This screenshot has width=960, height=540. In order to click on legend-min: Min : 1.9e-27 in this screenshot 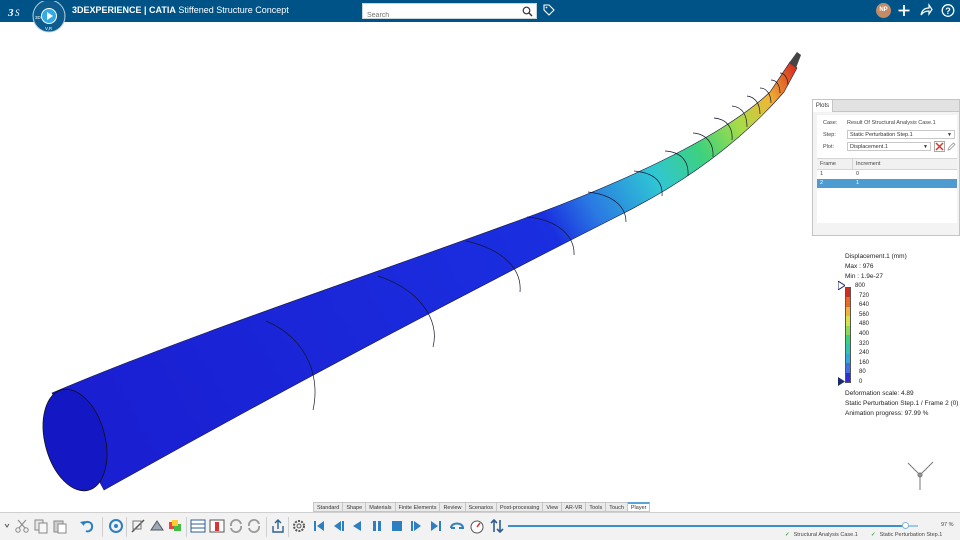, I will do `click(864, 276)`.